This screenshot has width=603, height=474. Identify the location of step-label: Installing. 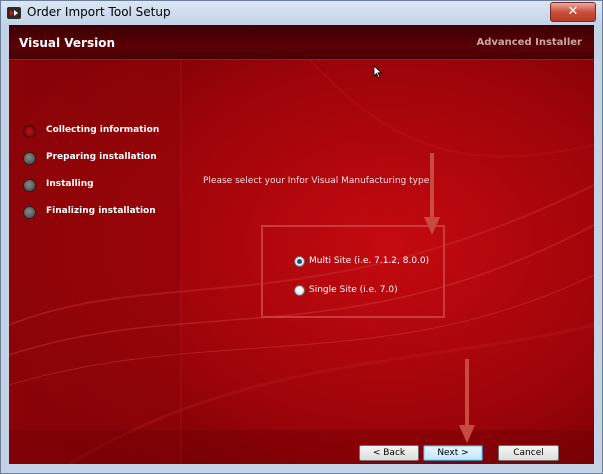
(70, 184).